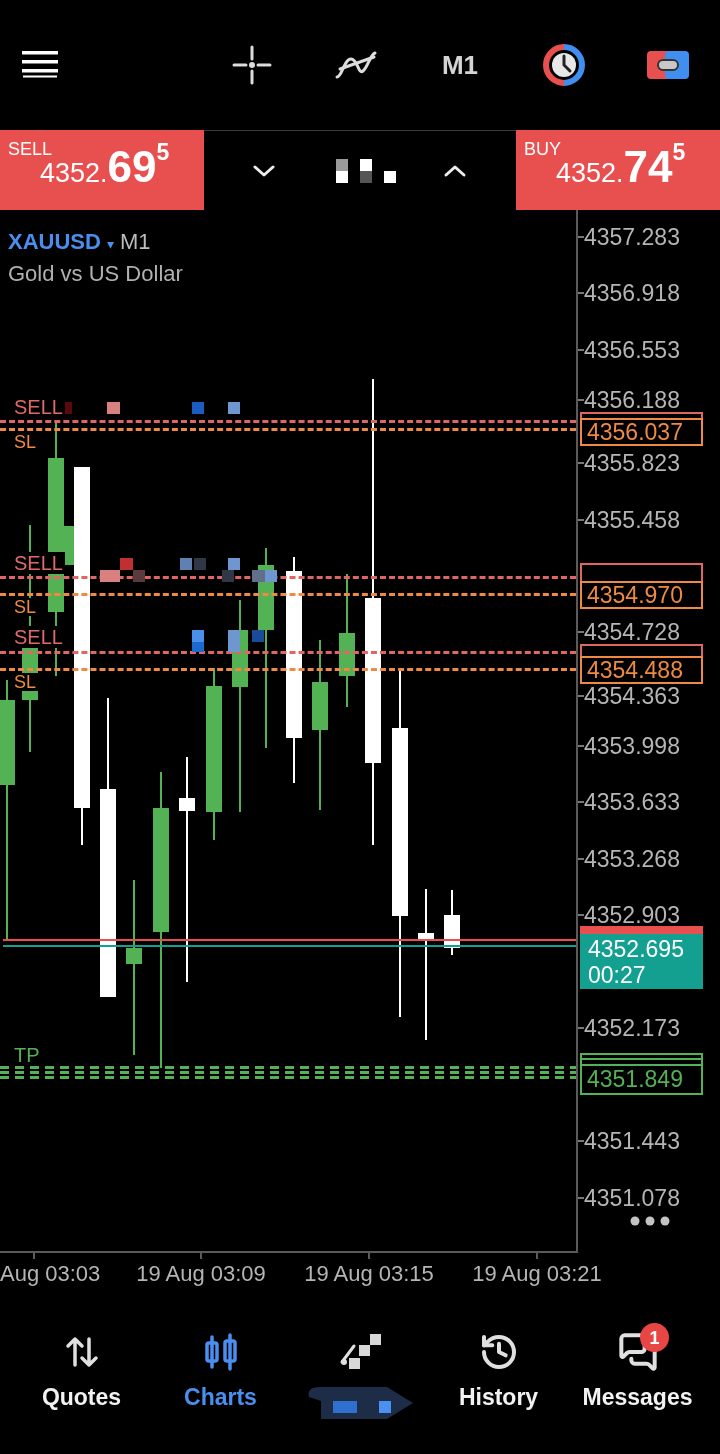 Image resolution: width=720 pixels, height=1454 pixels. I want to click on bid-price: 4352.695, so click(636, 949).